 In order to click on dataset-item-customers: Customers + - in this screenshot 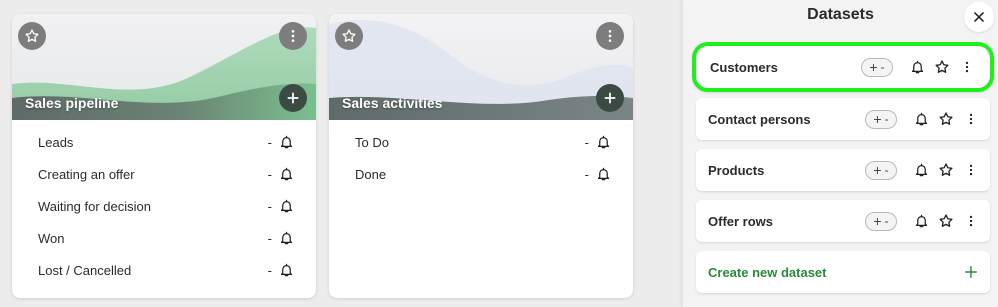, I will do `click(843, 67)`.